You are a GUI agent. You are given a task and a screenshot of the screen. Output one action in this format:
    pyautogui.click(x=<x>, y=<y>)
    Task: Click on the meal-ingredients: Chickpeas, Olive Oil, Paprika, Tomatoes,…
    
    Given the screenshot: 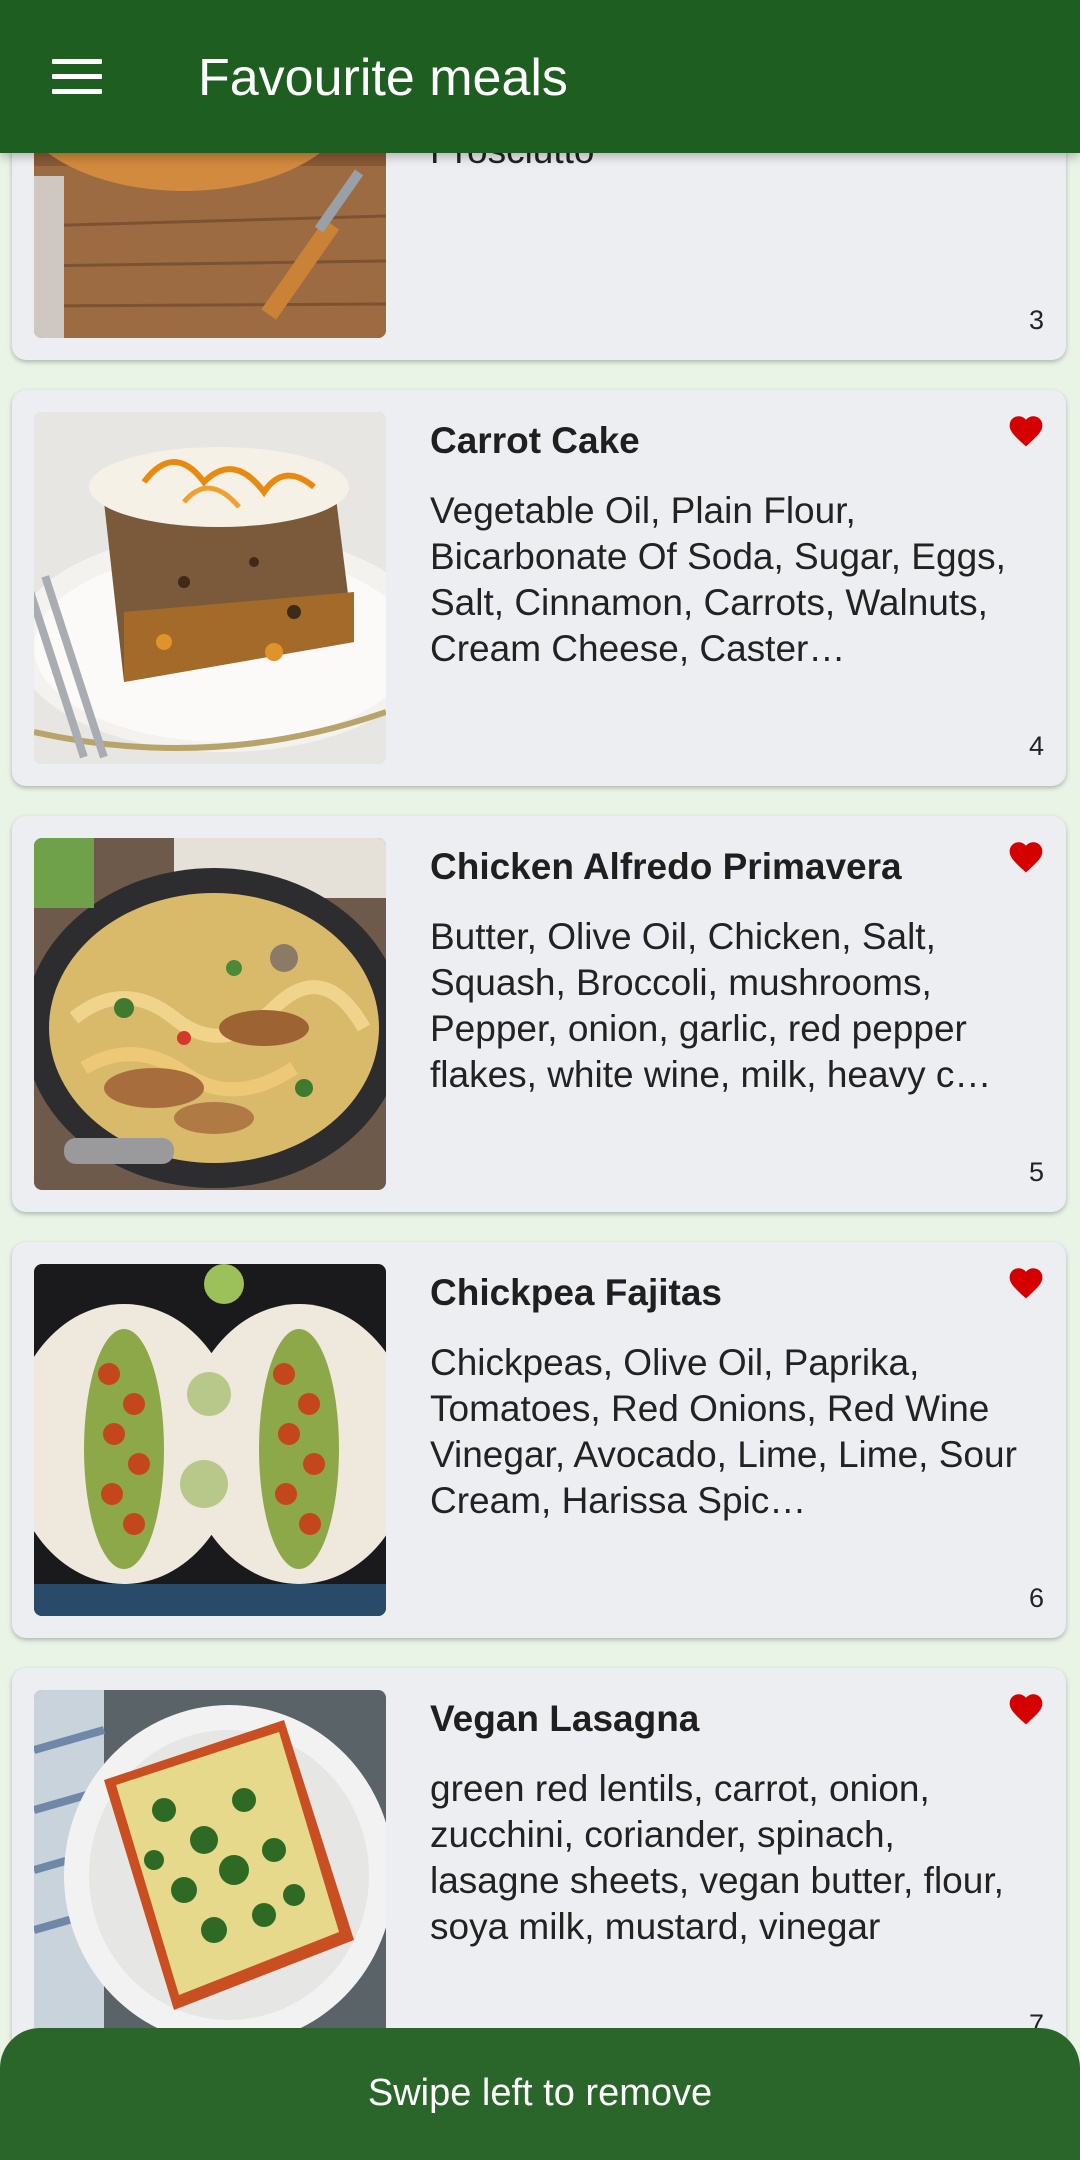 What is the action you would take?
    pyautogui.click(x=723, y=1431)
    